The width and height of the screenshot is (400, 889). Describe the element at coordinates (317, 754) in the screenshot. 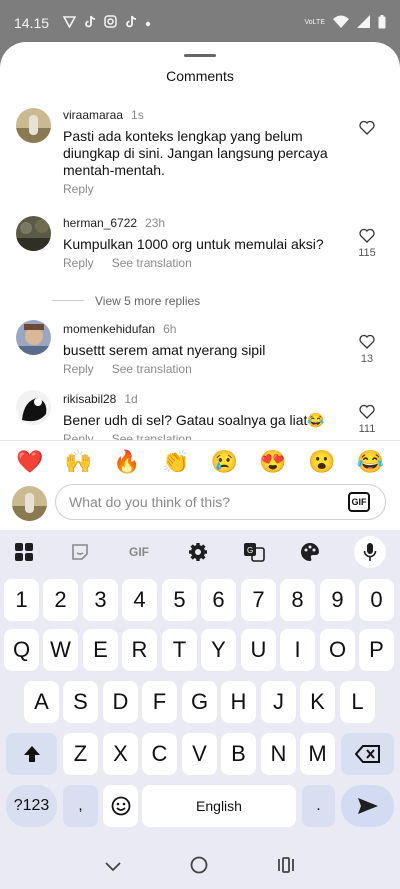

I see `key-m: M` at that location.